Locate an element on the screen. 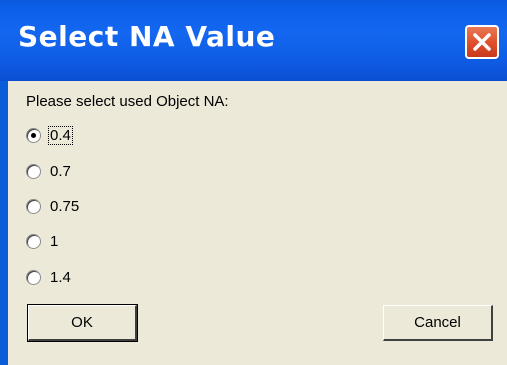  radio-label: 0.4 is located at coordinates (60, 135).